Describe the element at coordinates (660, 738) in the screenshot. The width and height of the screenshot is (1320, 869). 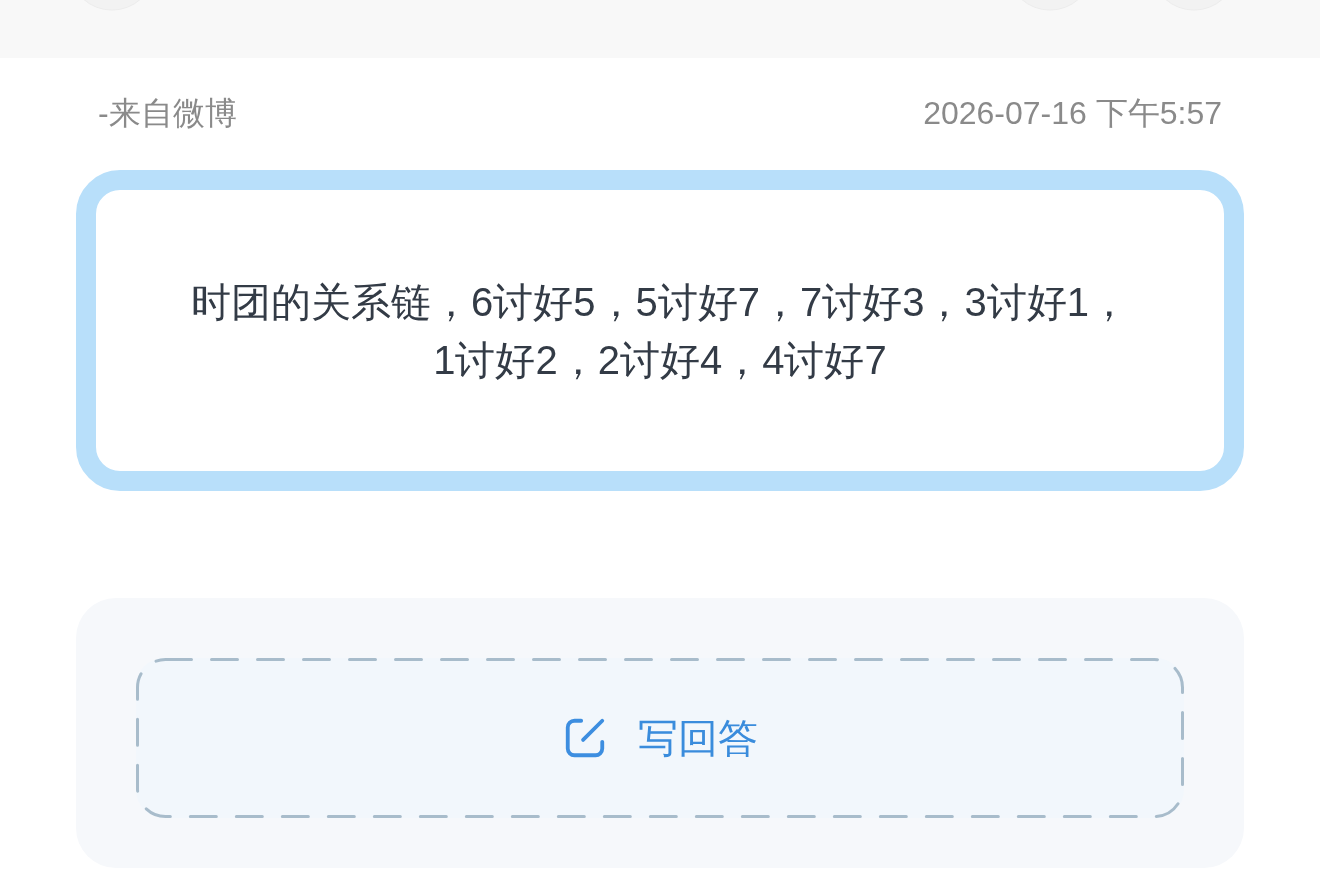
I see `answer-button: 写回答` at that location.